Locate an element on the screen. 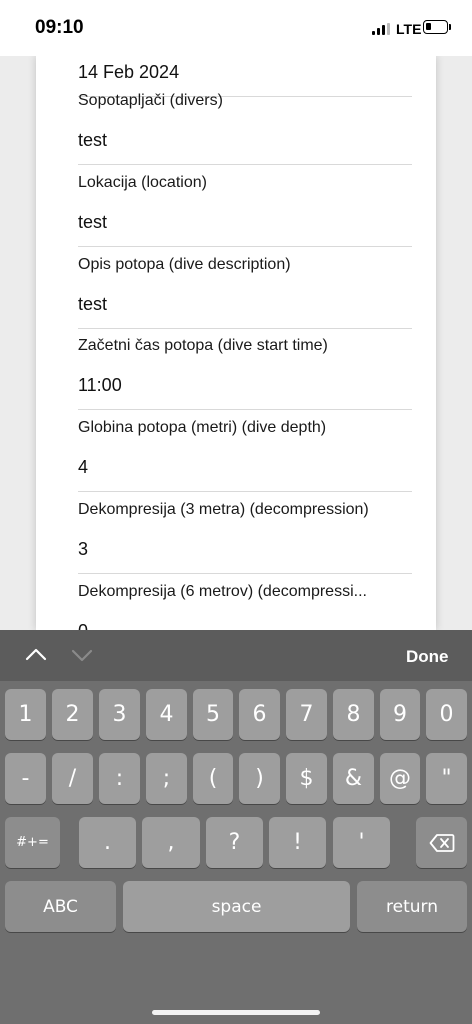  key-abc: ABC is located at coordinates (60, 906).